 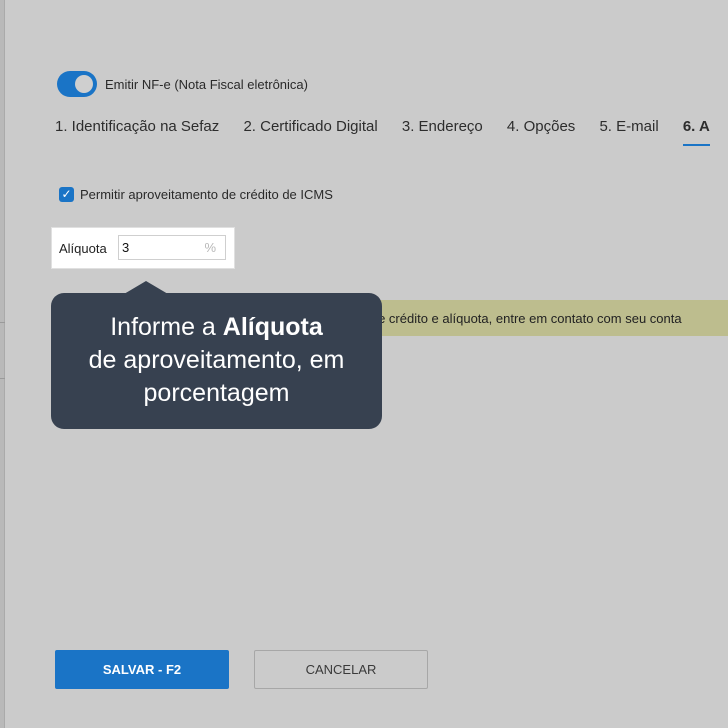 What do you see at coordinates (442, 130) in the screenshot?
I see `tab-endereco: 3. Endereço` at bounding box center [442, 130].